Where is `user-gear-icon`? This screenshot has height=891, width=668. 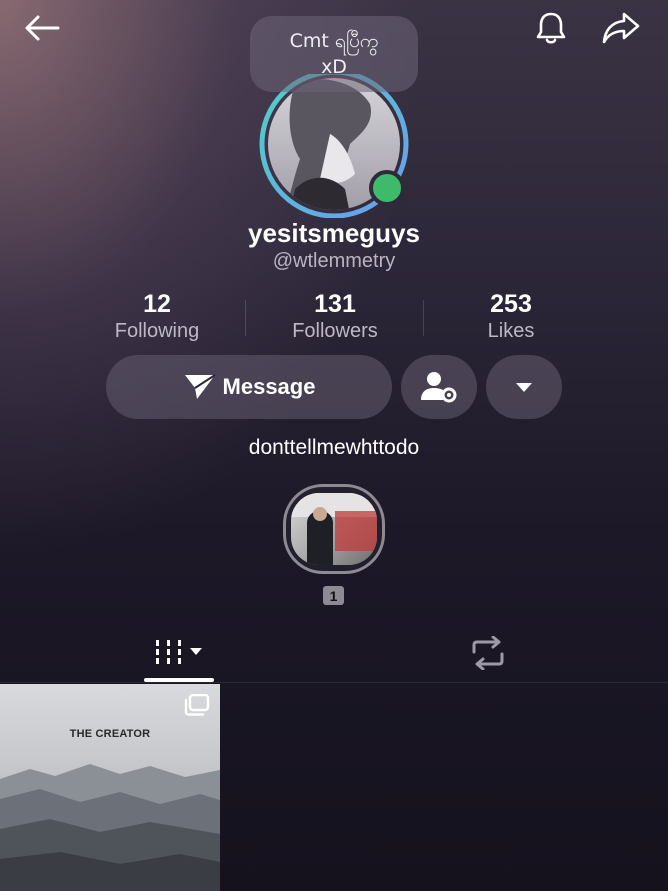 user-gear-icon is located at coordinates (439, 387).